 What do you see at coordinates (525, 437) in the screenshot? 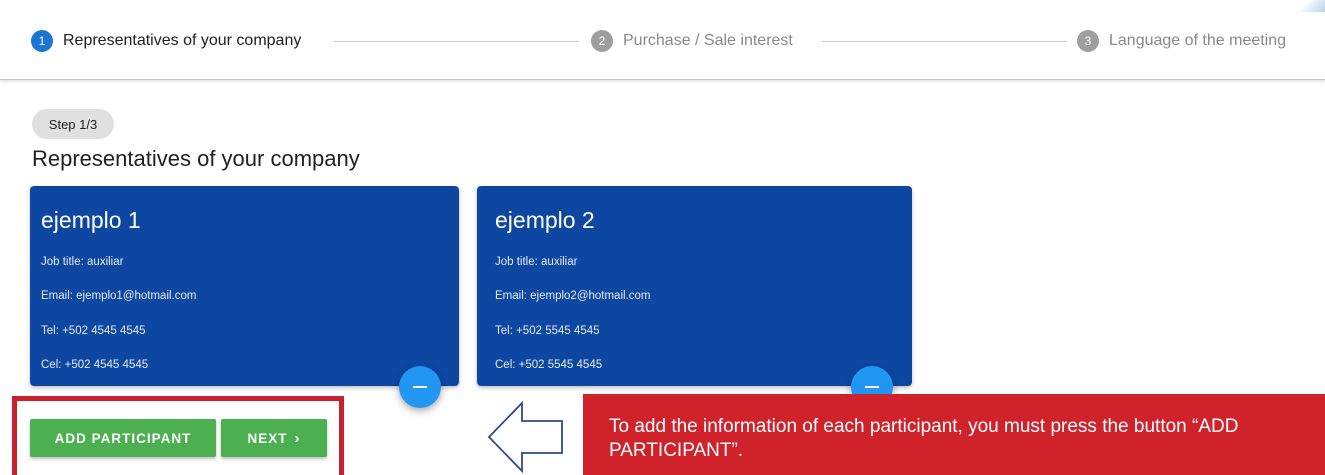
I see `arrow-left-icon` at bounding box center [525, 437].